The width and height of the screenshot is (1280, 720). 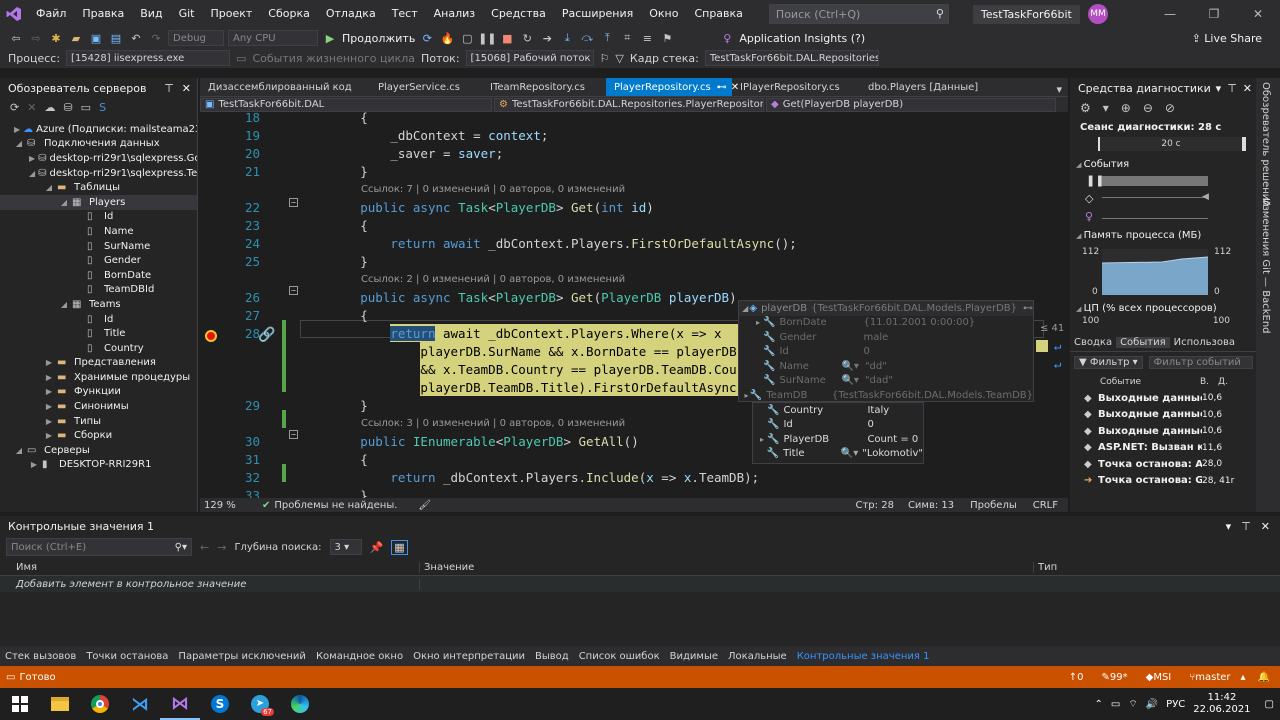 What do you see at coordinates (260, 704) in the screenshot?
I see `telegram-icon: ➤ 67` at bounding box center [260, 704].